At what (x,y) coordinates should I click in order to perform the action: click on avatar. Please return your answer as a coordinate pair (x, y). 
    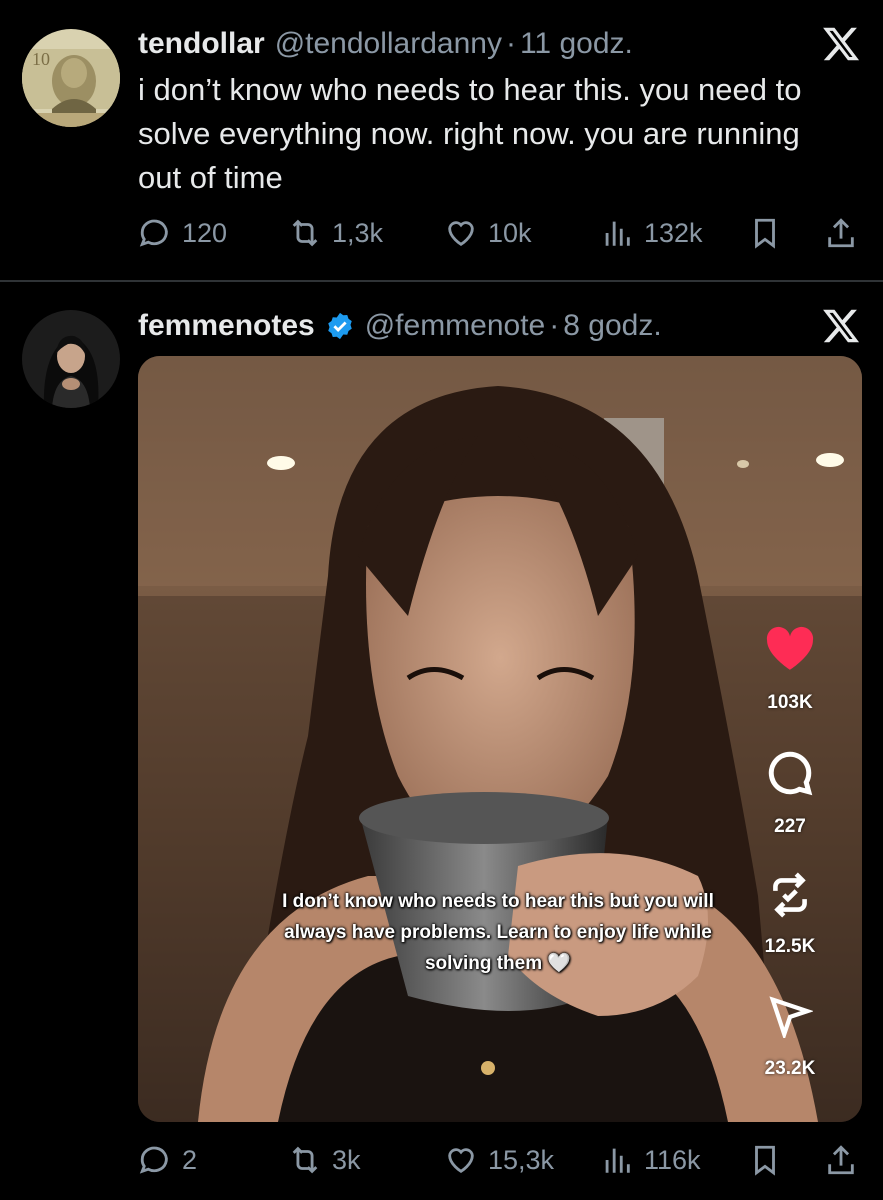
    Looking at the image, I should click on (71, 359).